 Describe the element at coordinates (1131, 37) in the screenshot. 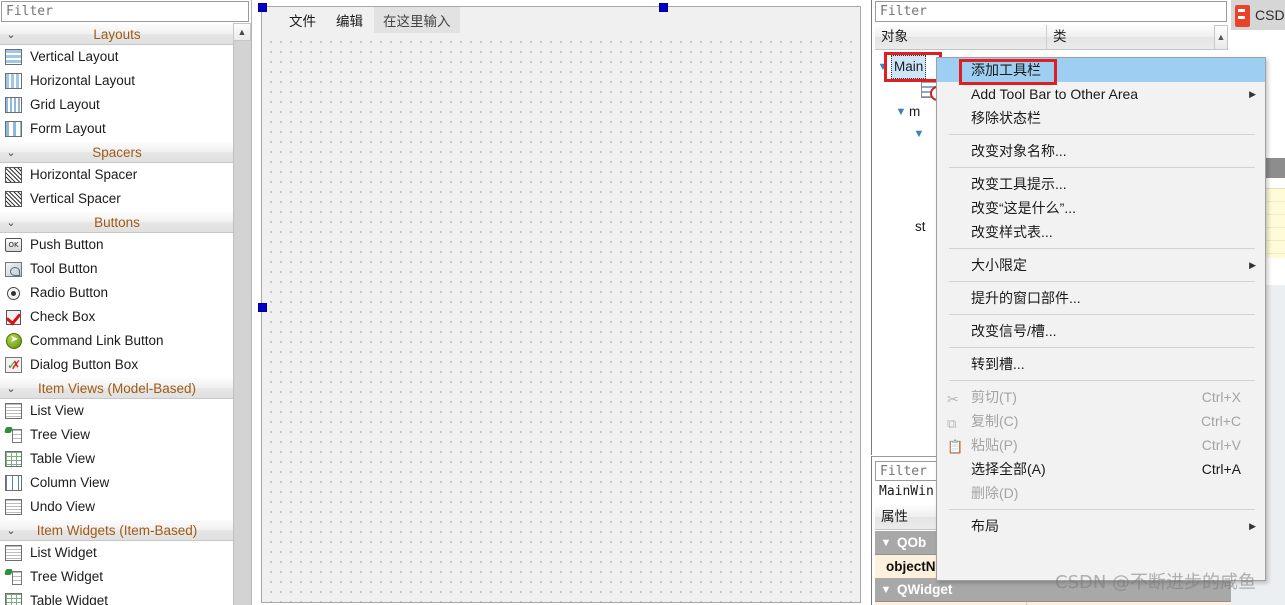

I see `column-header-class: 类` at that location.